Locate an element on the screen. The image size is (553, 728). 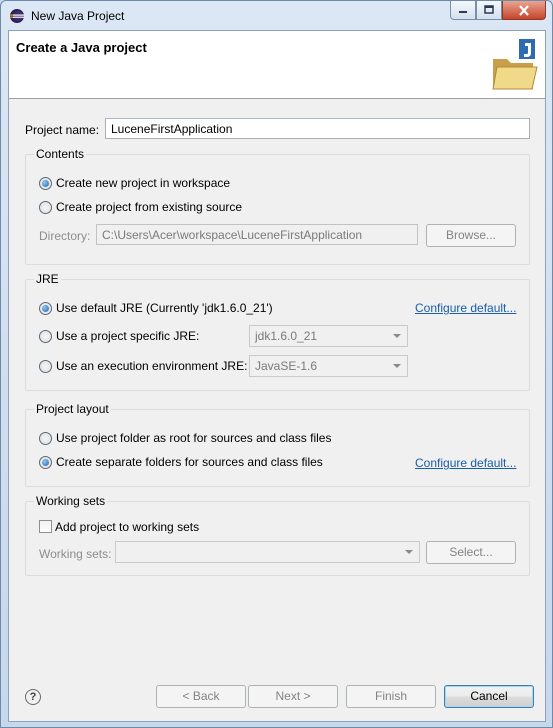
from-existing-label: Create project from existing source is located at coordinates (149, 207).